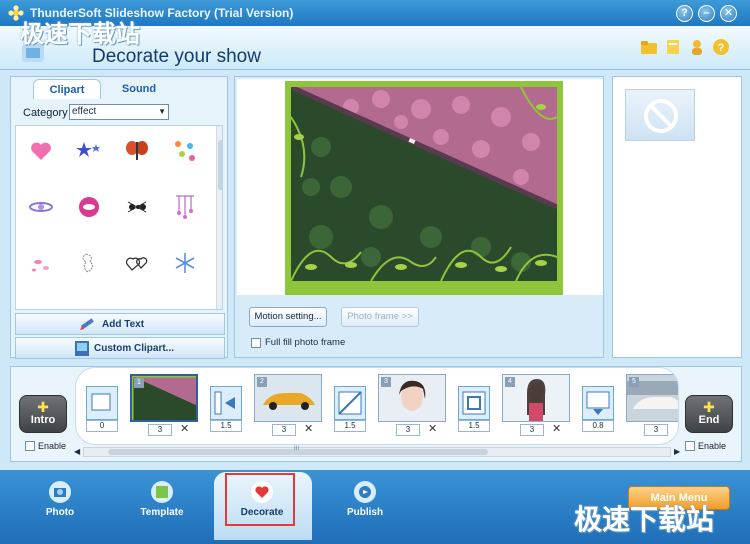 The image size is (750, 544). I want to click on end-enable-label: Enable, so click(712, 446).